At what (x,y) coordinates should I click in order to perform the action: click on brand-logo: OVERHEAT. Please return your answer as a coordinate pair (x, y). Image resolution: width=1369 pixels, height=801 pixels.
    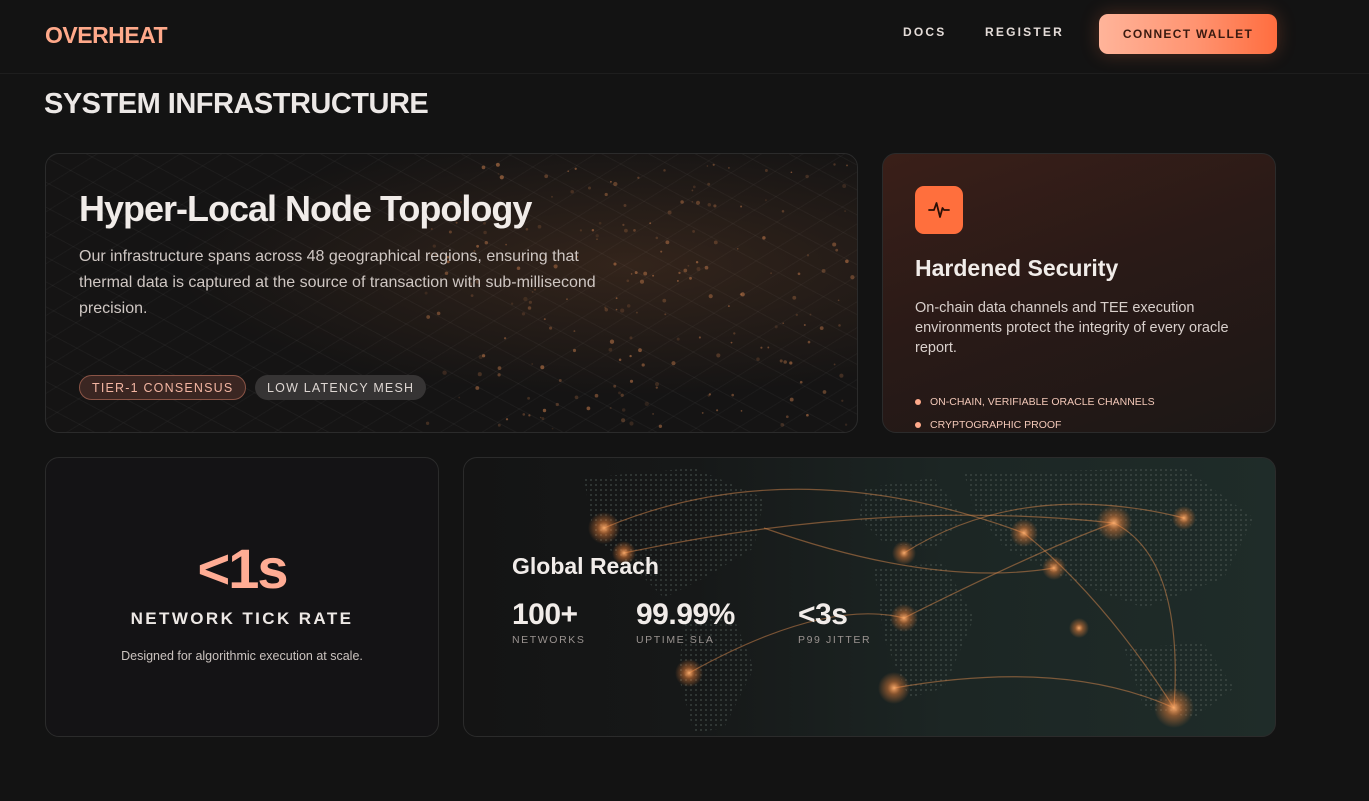
    Looking at the image, I should click on (106, 35).